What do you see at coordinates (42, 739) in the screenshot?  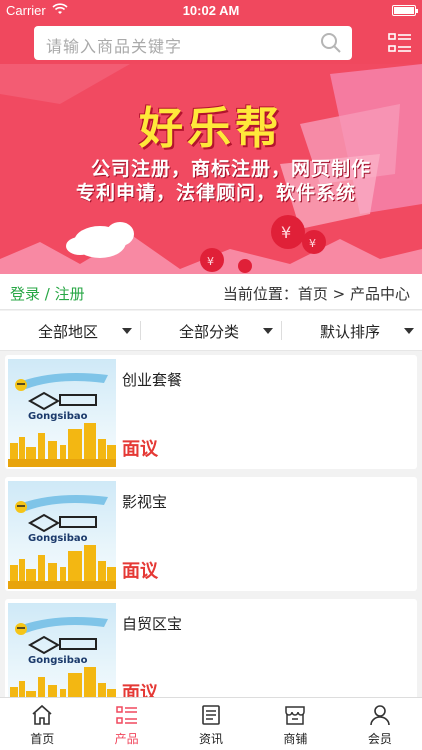 I see `tab-home-label: 首页` at bounding box center [42, 739].